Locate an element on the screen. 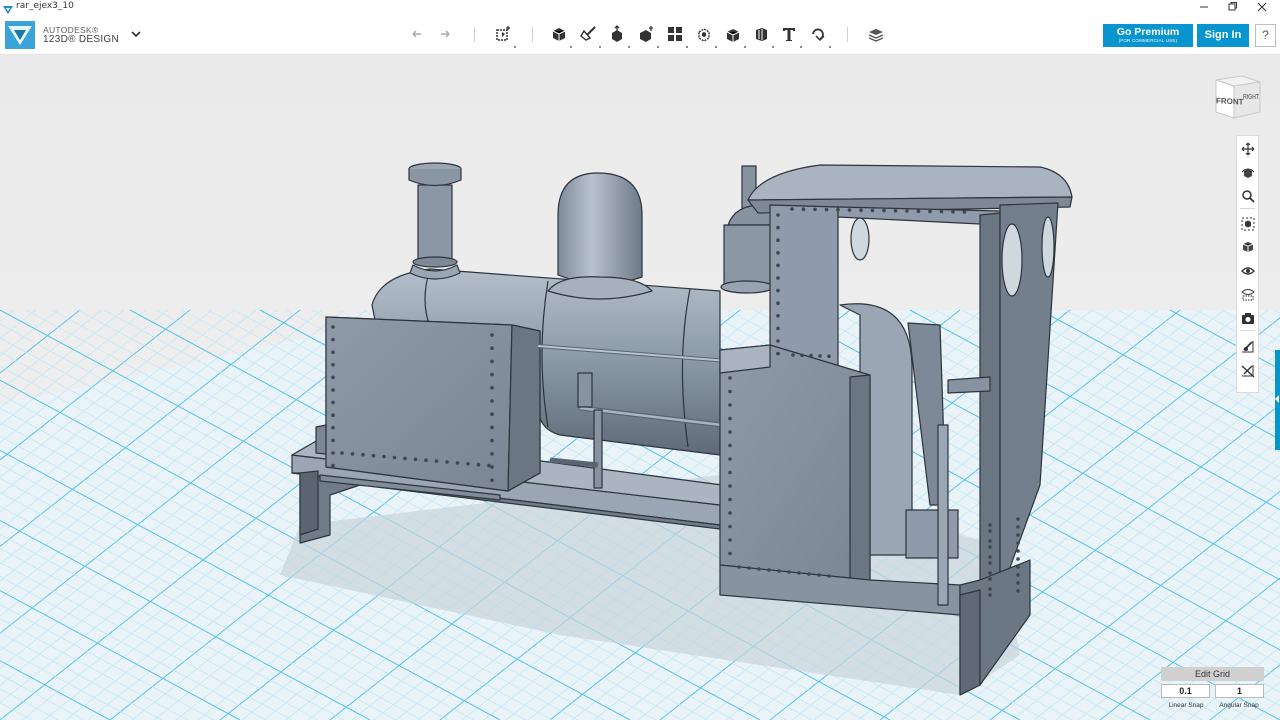 This screenshot has height=720, width=1280. camera-icon is located at coordinates (1247, 317).